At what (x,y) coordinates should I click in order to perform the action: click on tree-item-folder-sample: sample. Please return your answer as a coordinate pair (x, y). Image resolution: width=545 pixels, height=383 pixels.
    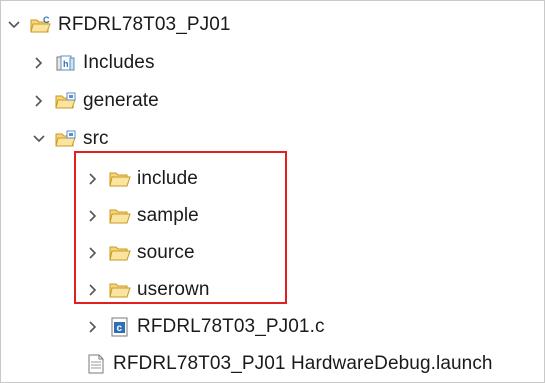
    Looking at the image, I should click on (142, 216).